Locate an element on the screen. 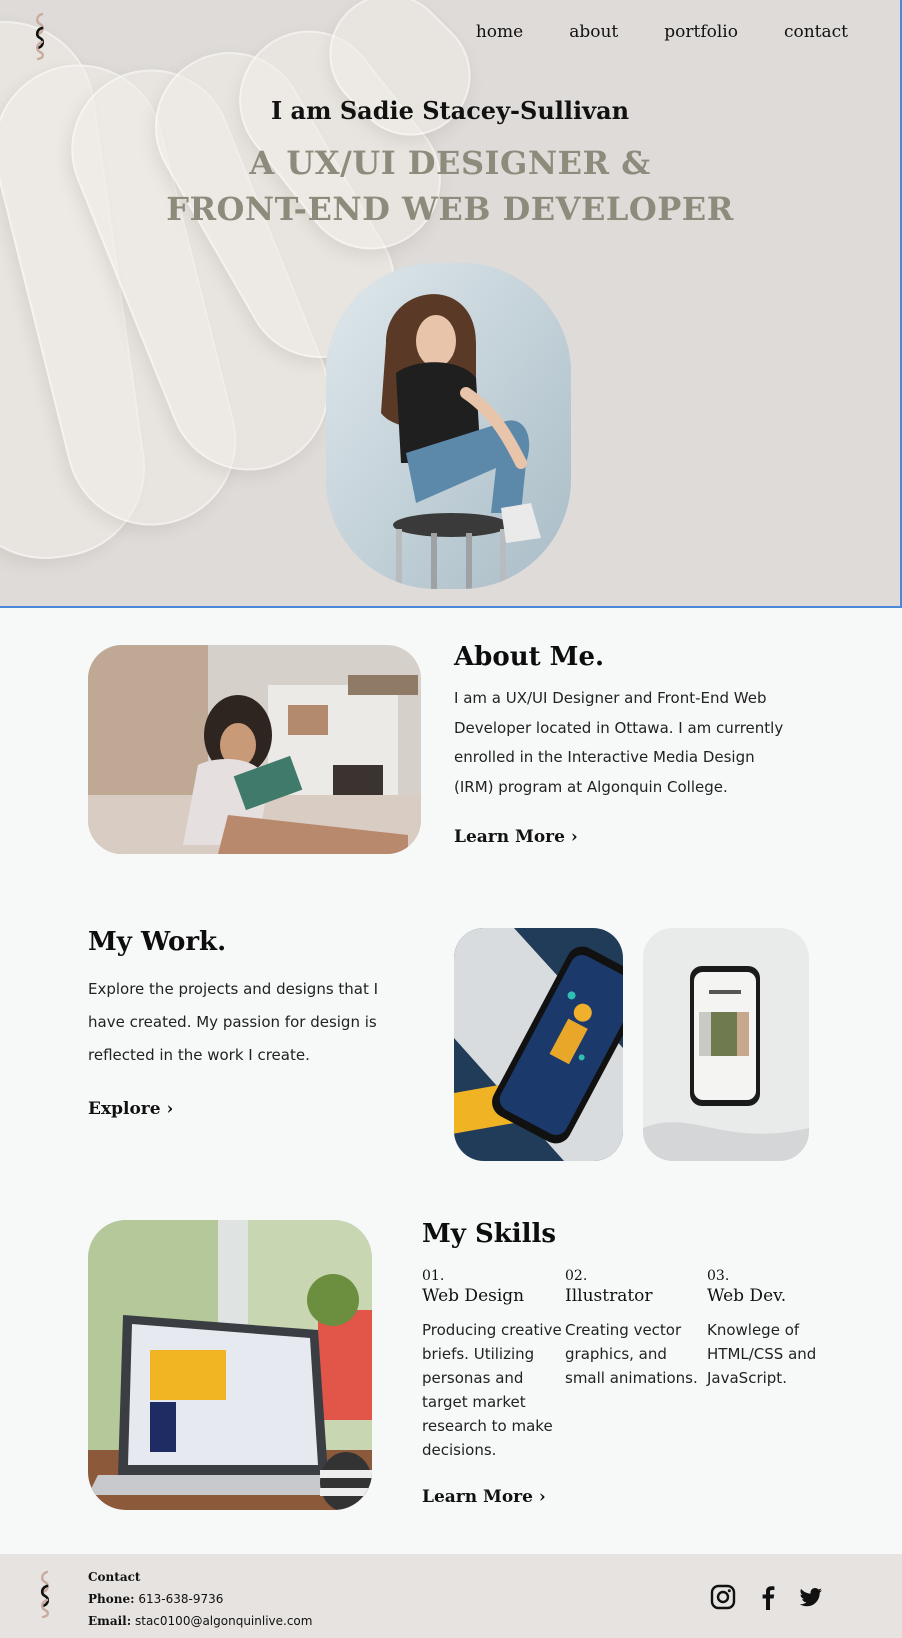  main-nav: home about portfolio contact is located at coordinates (662, 32).